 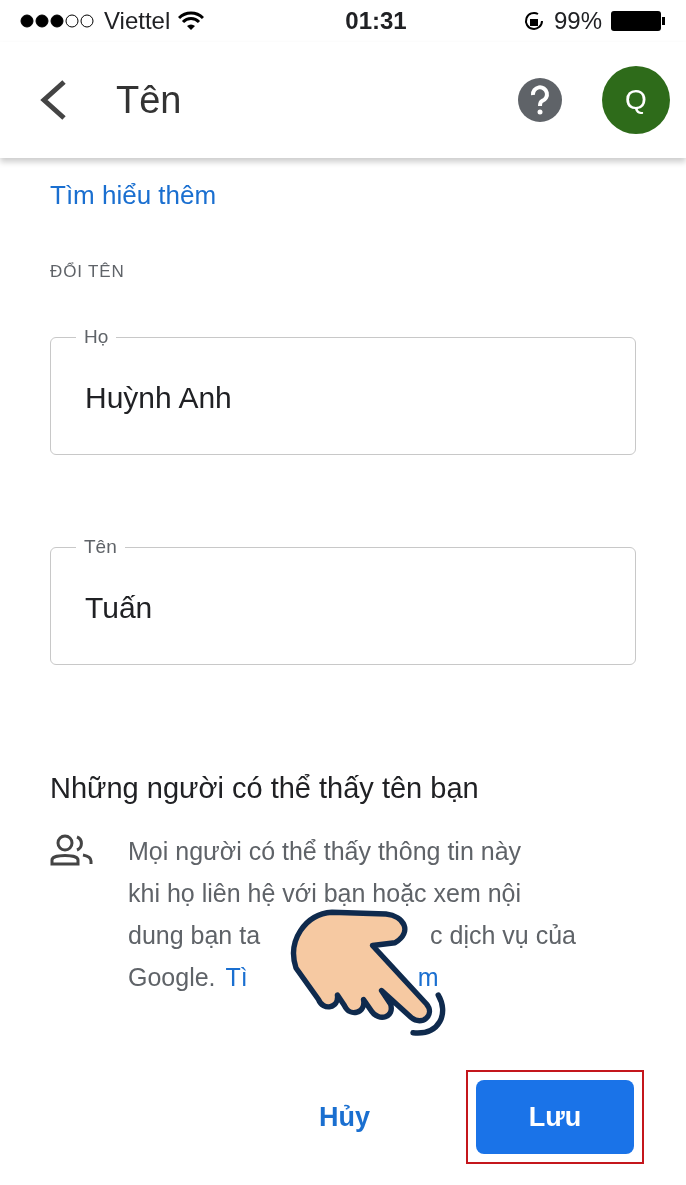 What do you see at coordinates (54, 100) in the screenshot?
I see `back-icon` at bounding box center [54, 100].